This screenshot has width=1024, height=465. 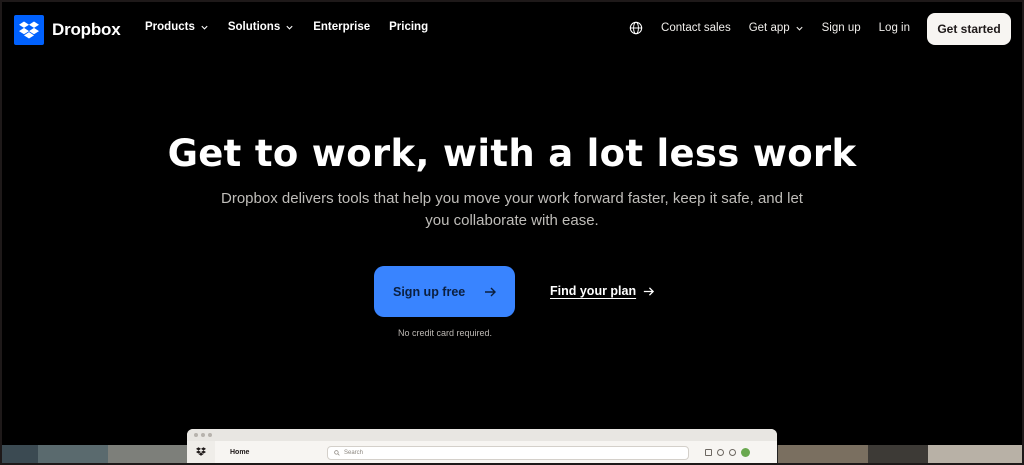 What do you see at coordinates (445, 333) in the screenshot?
I see `no-credit-card-note: No credit card required.` at bounding box center [445, 333].